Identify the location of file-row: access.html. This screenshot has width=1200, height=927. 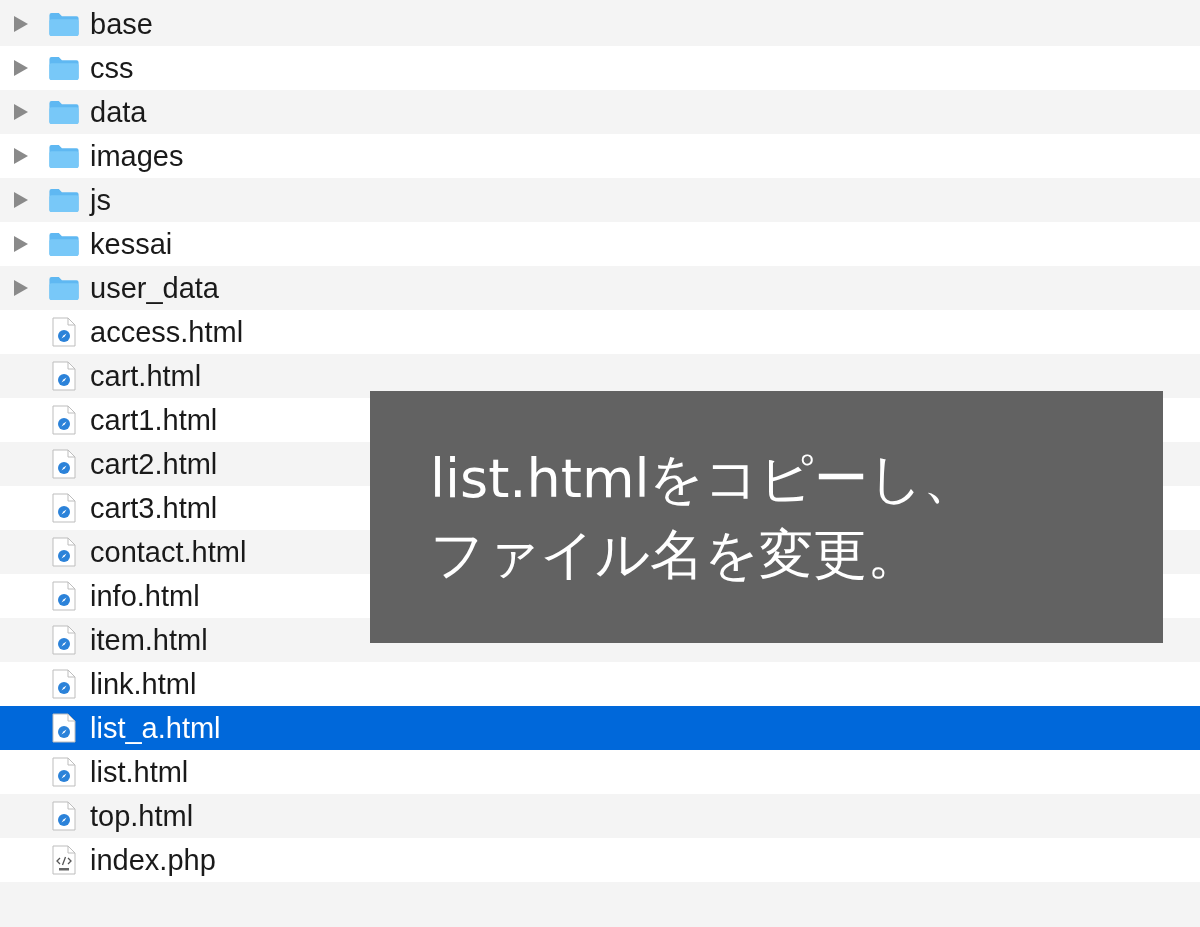
(600, 332).